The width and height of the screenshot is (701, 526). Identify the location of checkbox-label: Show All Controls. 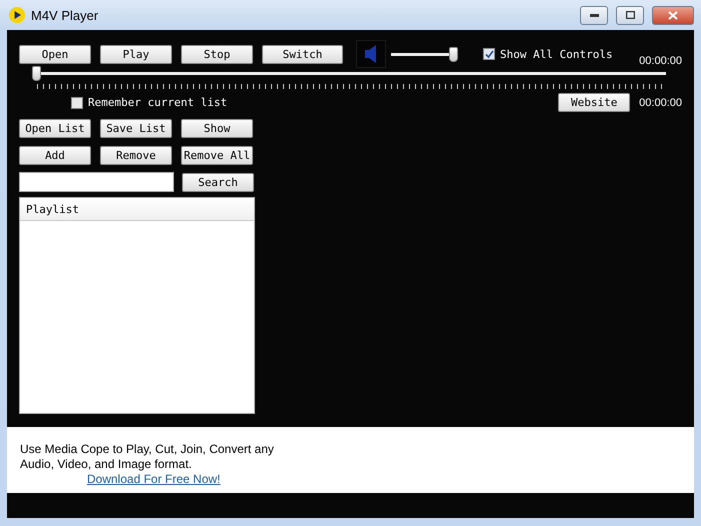
(556, 54).